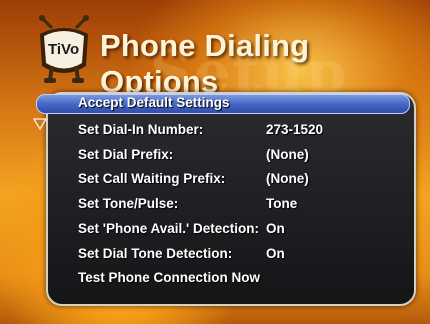 The width and height of the screenshot is (430, 324). What do you see at coordinates (205, 63) in the screenshot?
I see `page-title: Phone Dialing Options` at bounding box center [205, 63].